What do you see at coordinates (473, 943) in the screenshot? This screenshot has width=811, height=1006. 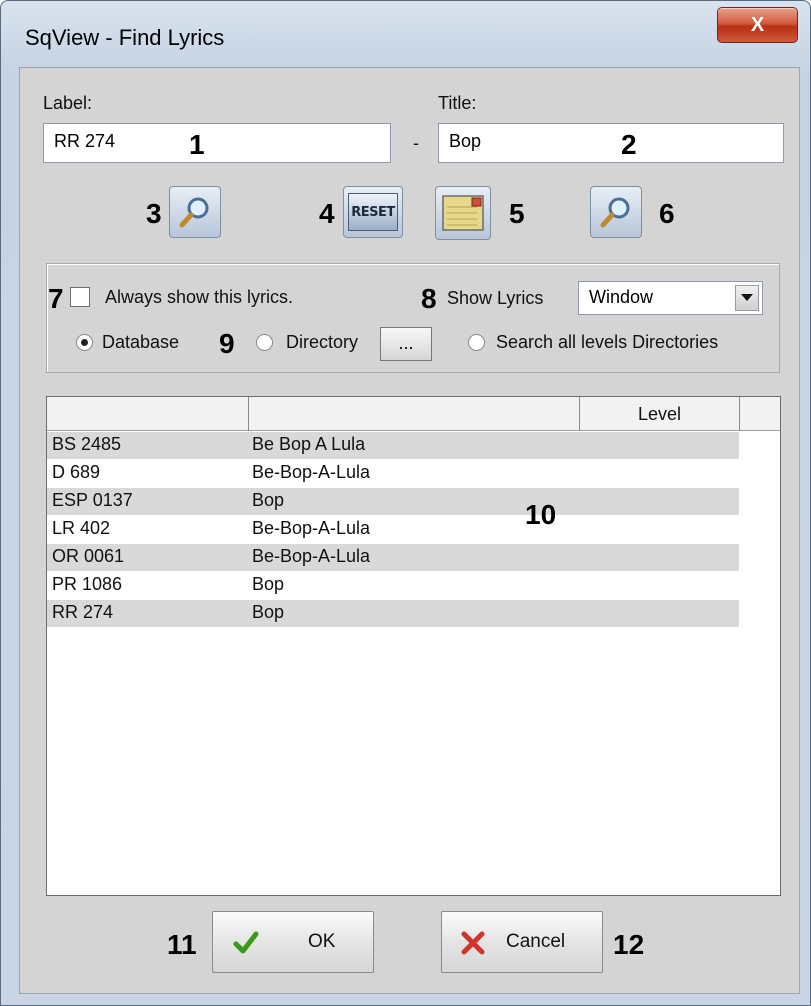 I see `cancel-x-icon` at bounding box center [473, 943].